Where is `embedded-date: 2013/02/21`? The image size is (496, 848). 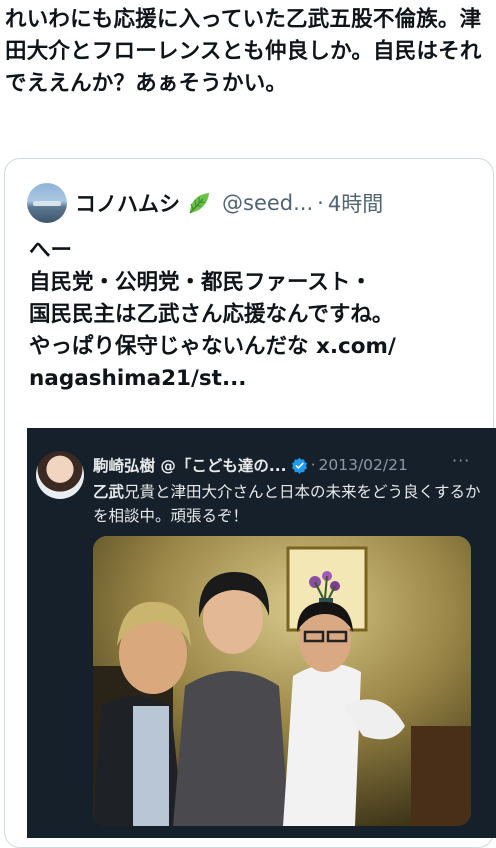
embedded-date: 2013/02/21 is located at coordinates (363, 465).